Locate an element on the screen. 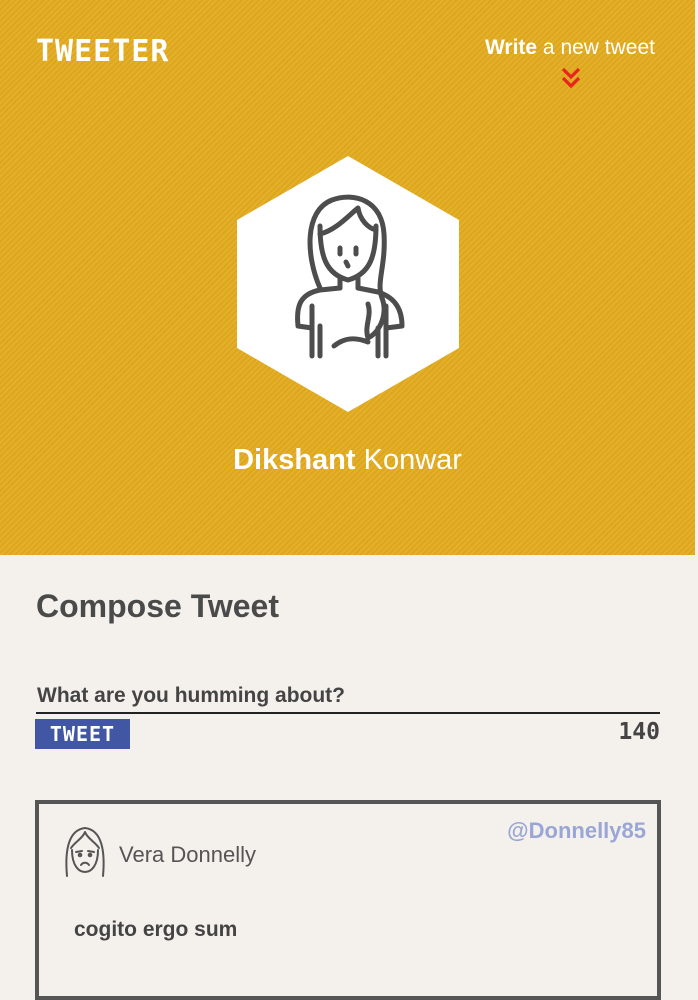 Image resolution: width=698 pixels, height=1000 pixels. write-new-tweet-bold: Write is located at coordinates (511, 47).